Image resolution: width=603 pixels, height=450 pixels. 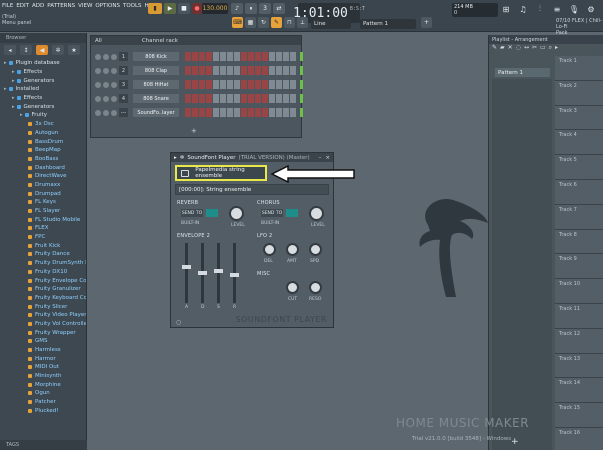 What do you see at coordinates (540, 9) in the screenshot?
I see `mixer-icon: ⫶` at bounding box center [540, 9].